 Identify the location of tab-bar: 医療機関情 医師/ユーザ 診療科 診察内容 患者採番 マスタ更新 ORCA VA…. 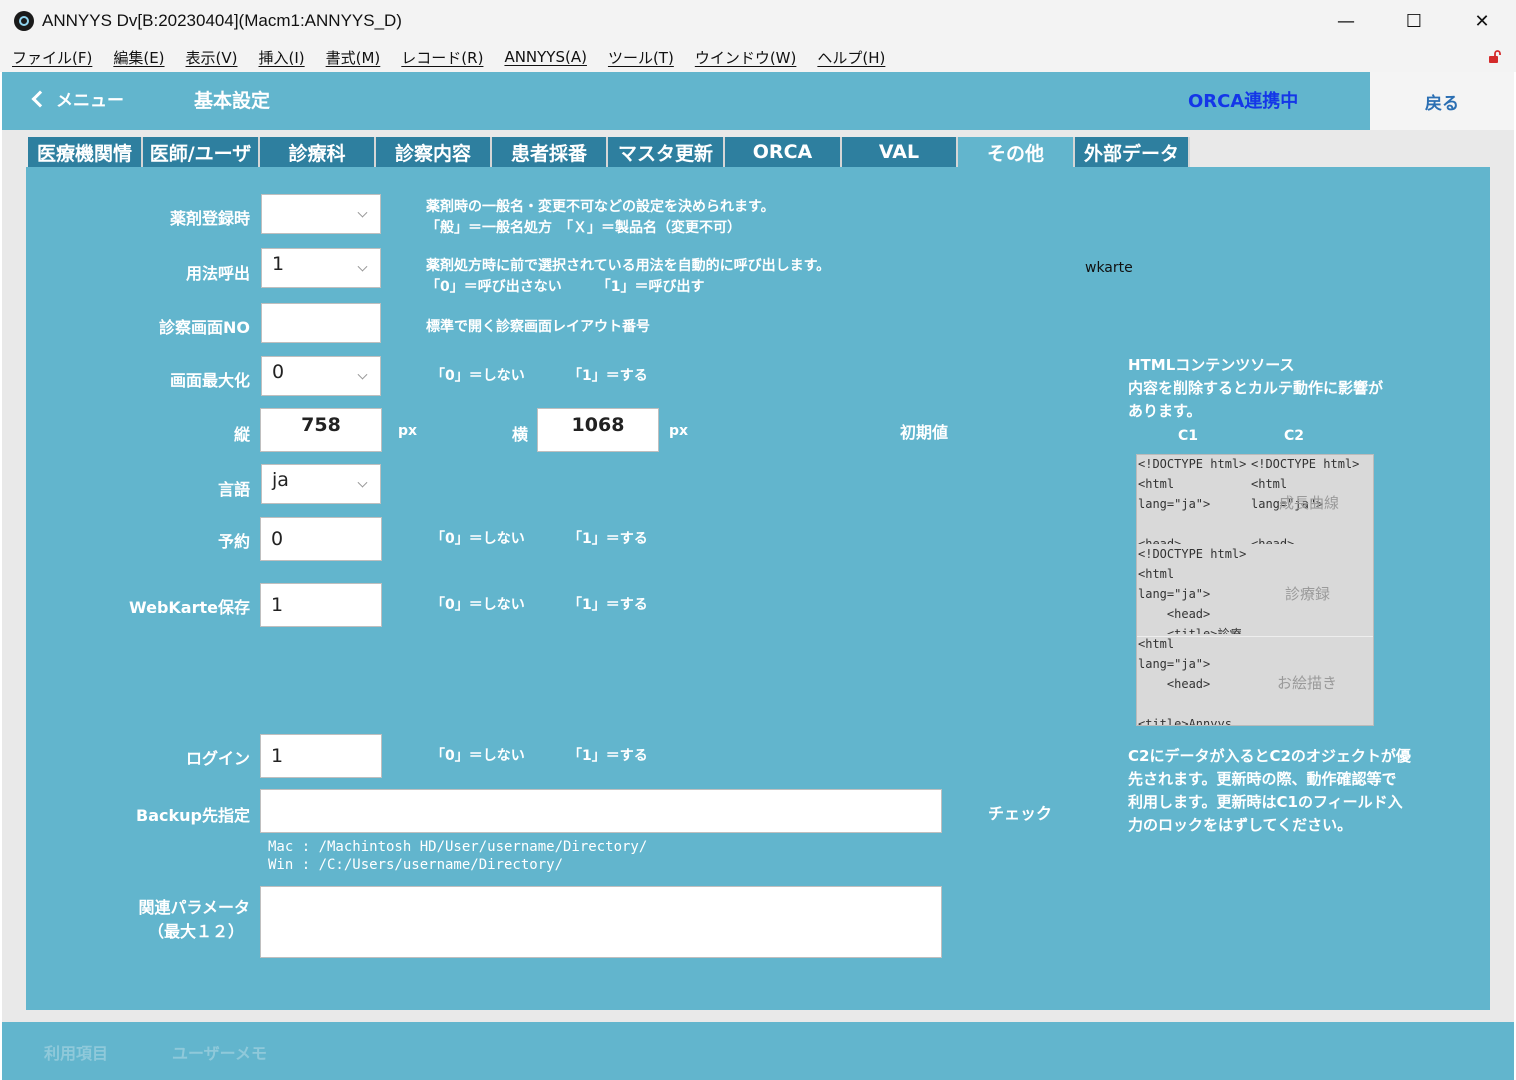
(609, 152).